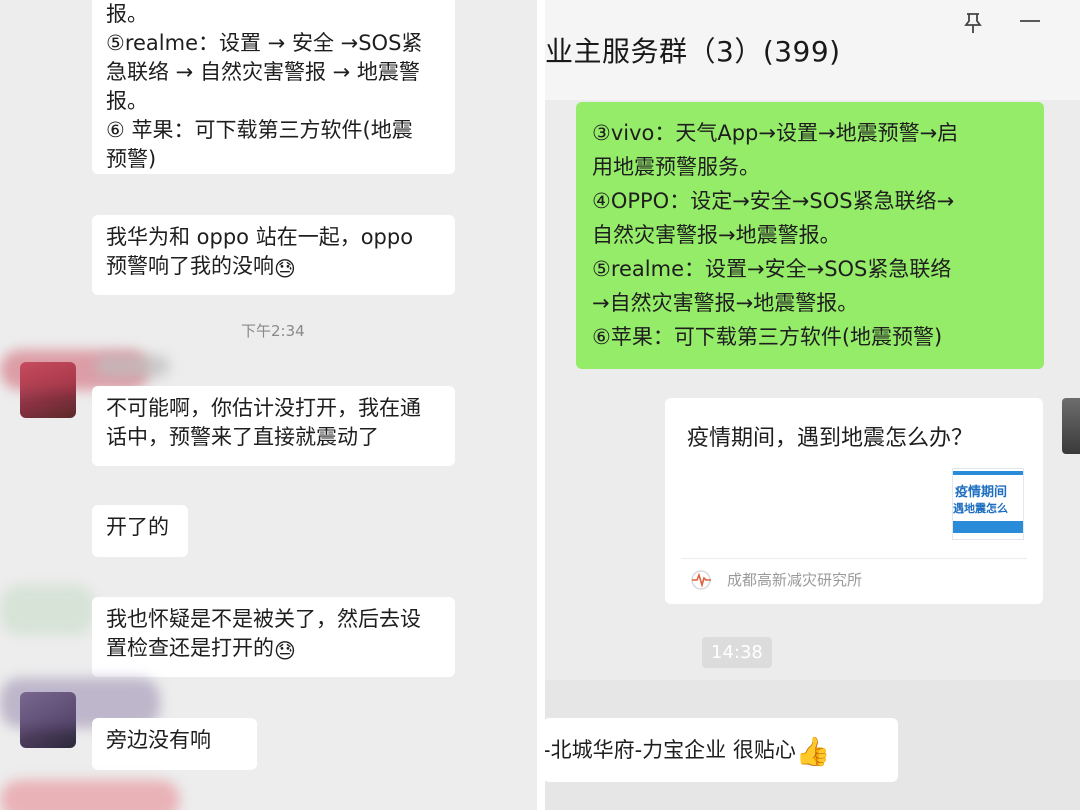 This screenshot has height=810, width=1080. Describe the element at coordinates (767, 337) in the screenshot. I see `message-line: ⑥苹果：可下载第三方软件(地震预警)` at that location.